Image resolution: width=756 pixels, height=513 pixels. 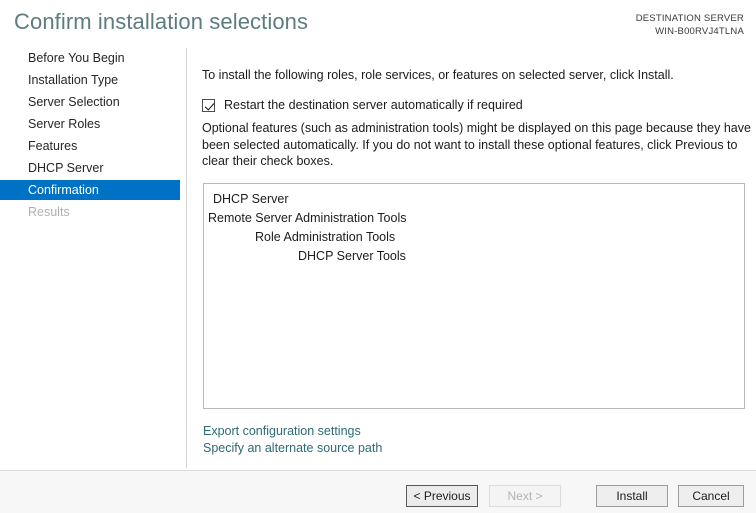 I want to click on sidebar-item-dhcp-server: DHCP Server, so click(x=93, y=168).